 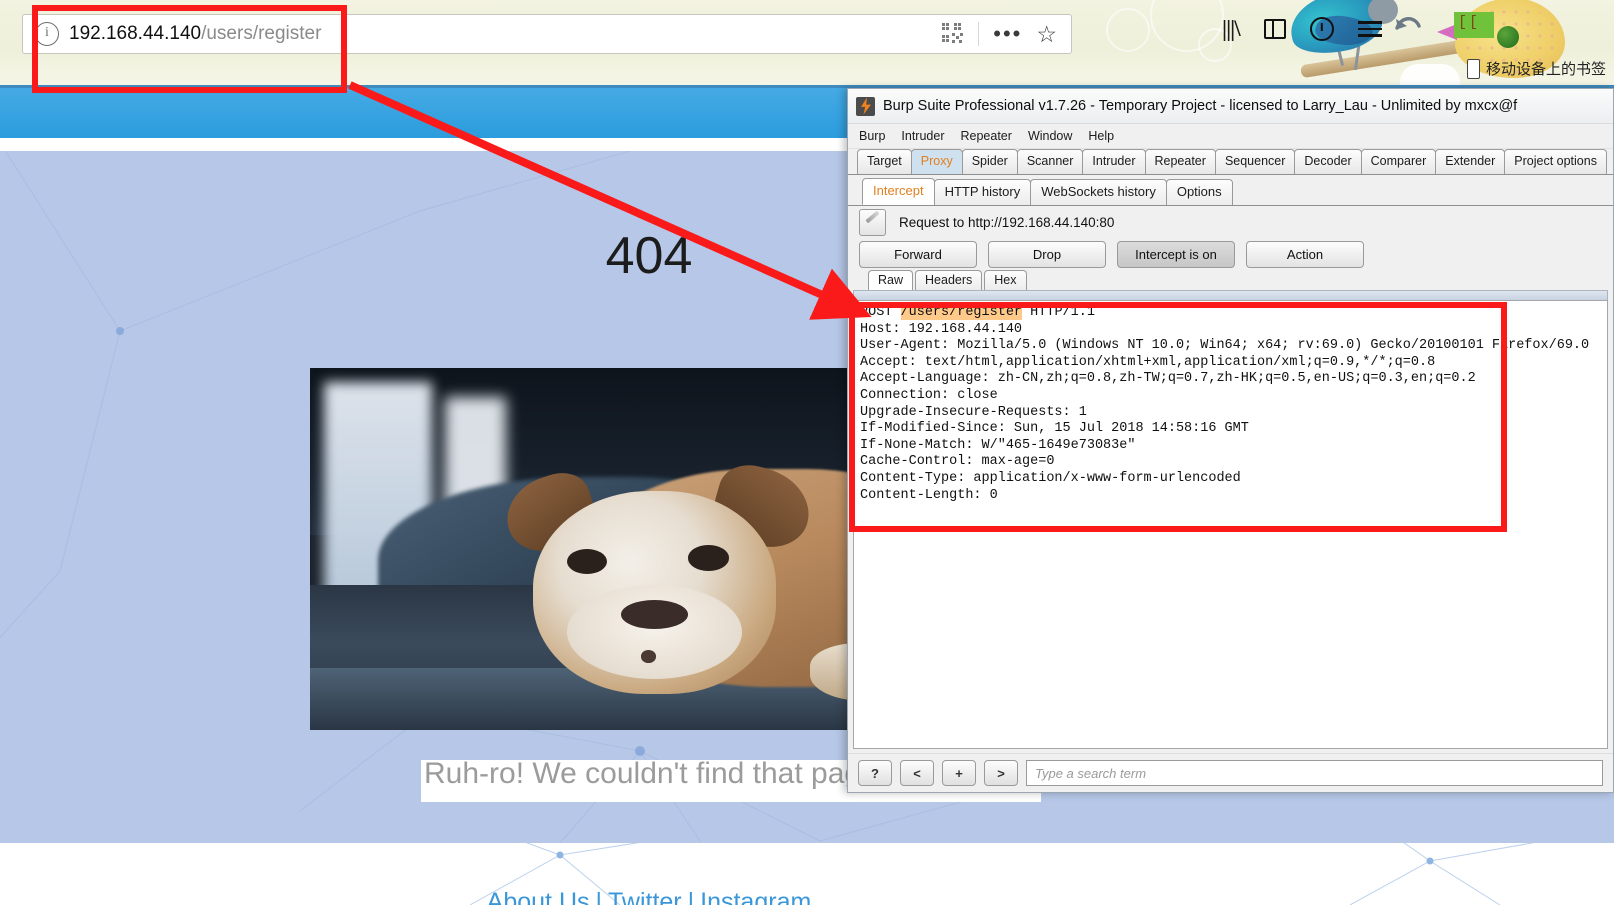 I want to click on burp-action-buttons: Forward Drop Intercept is on Action, so click(x=1230, y=254).